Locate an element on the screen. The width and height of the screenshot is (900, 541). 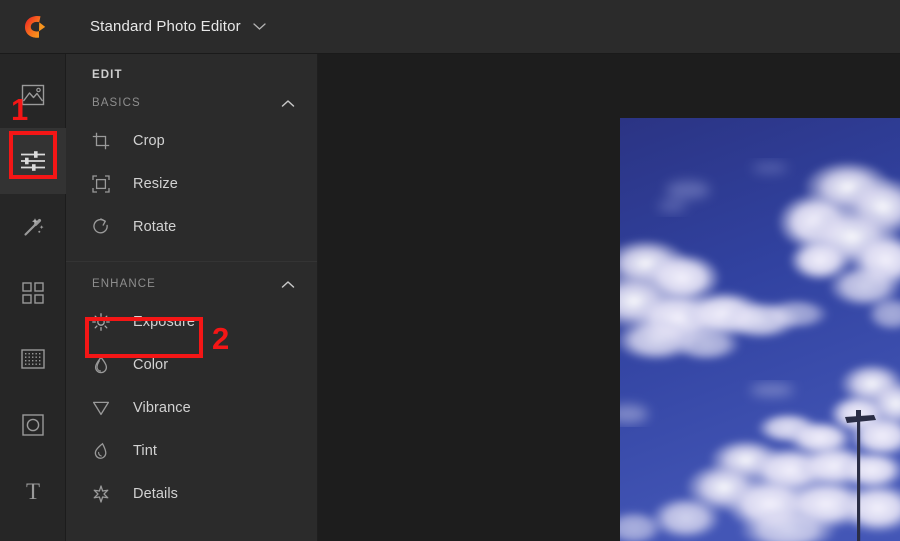
rotate-menu-item: Rotate is located at coordinates (191, 226).